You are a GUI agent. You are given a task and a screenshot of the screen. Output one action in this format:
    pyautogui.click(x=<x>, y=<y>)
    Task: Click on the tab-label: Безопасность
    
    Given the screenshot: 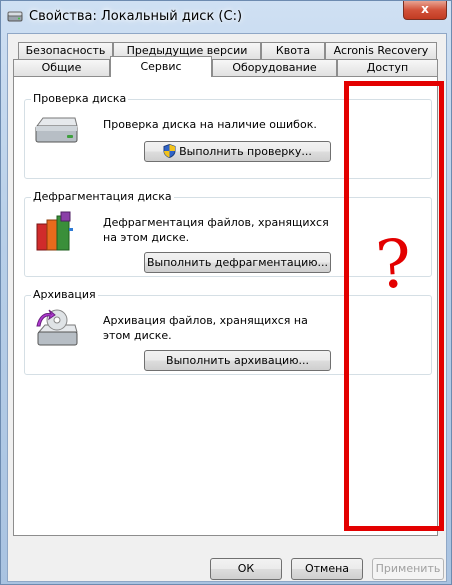 What is the action you would take?
    pyautogui.click(x=65, y=50)
    